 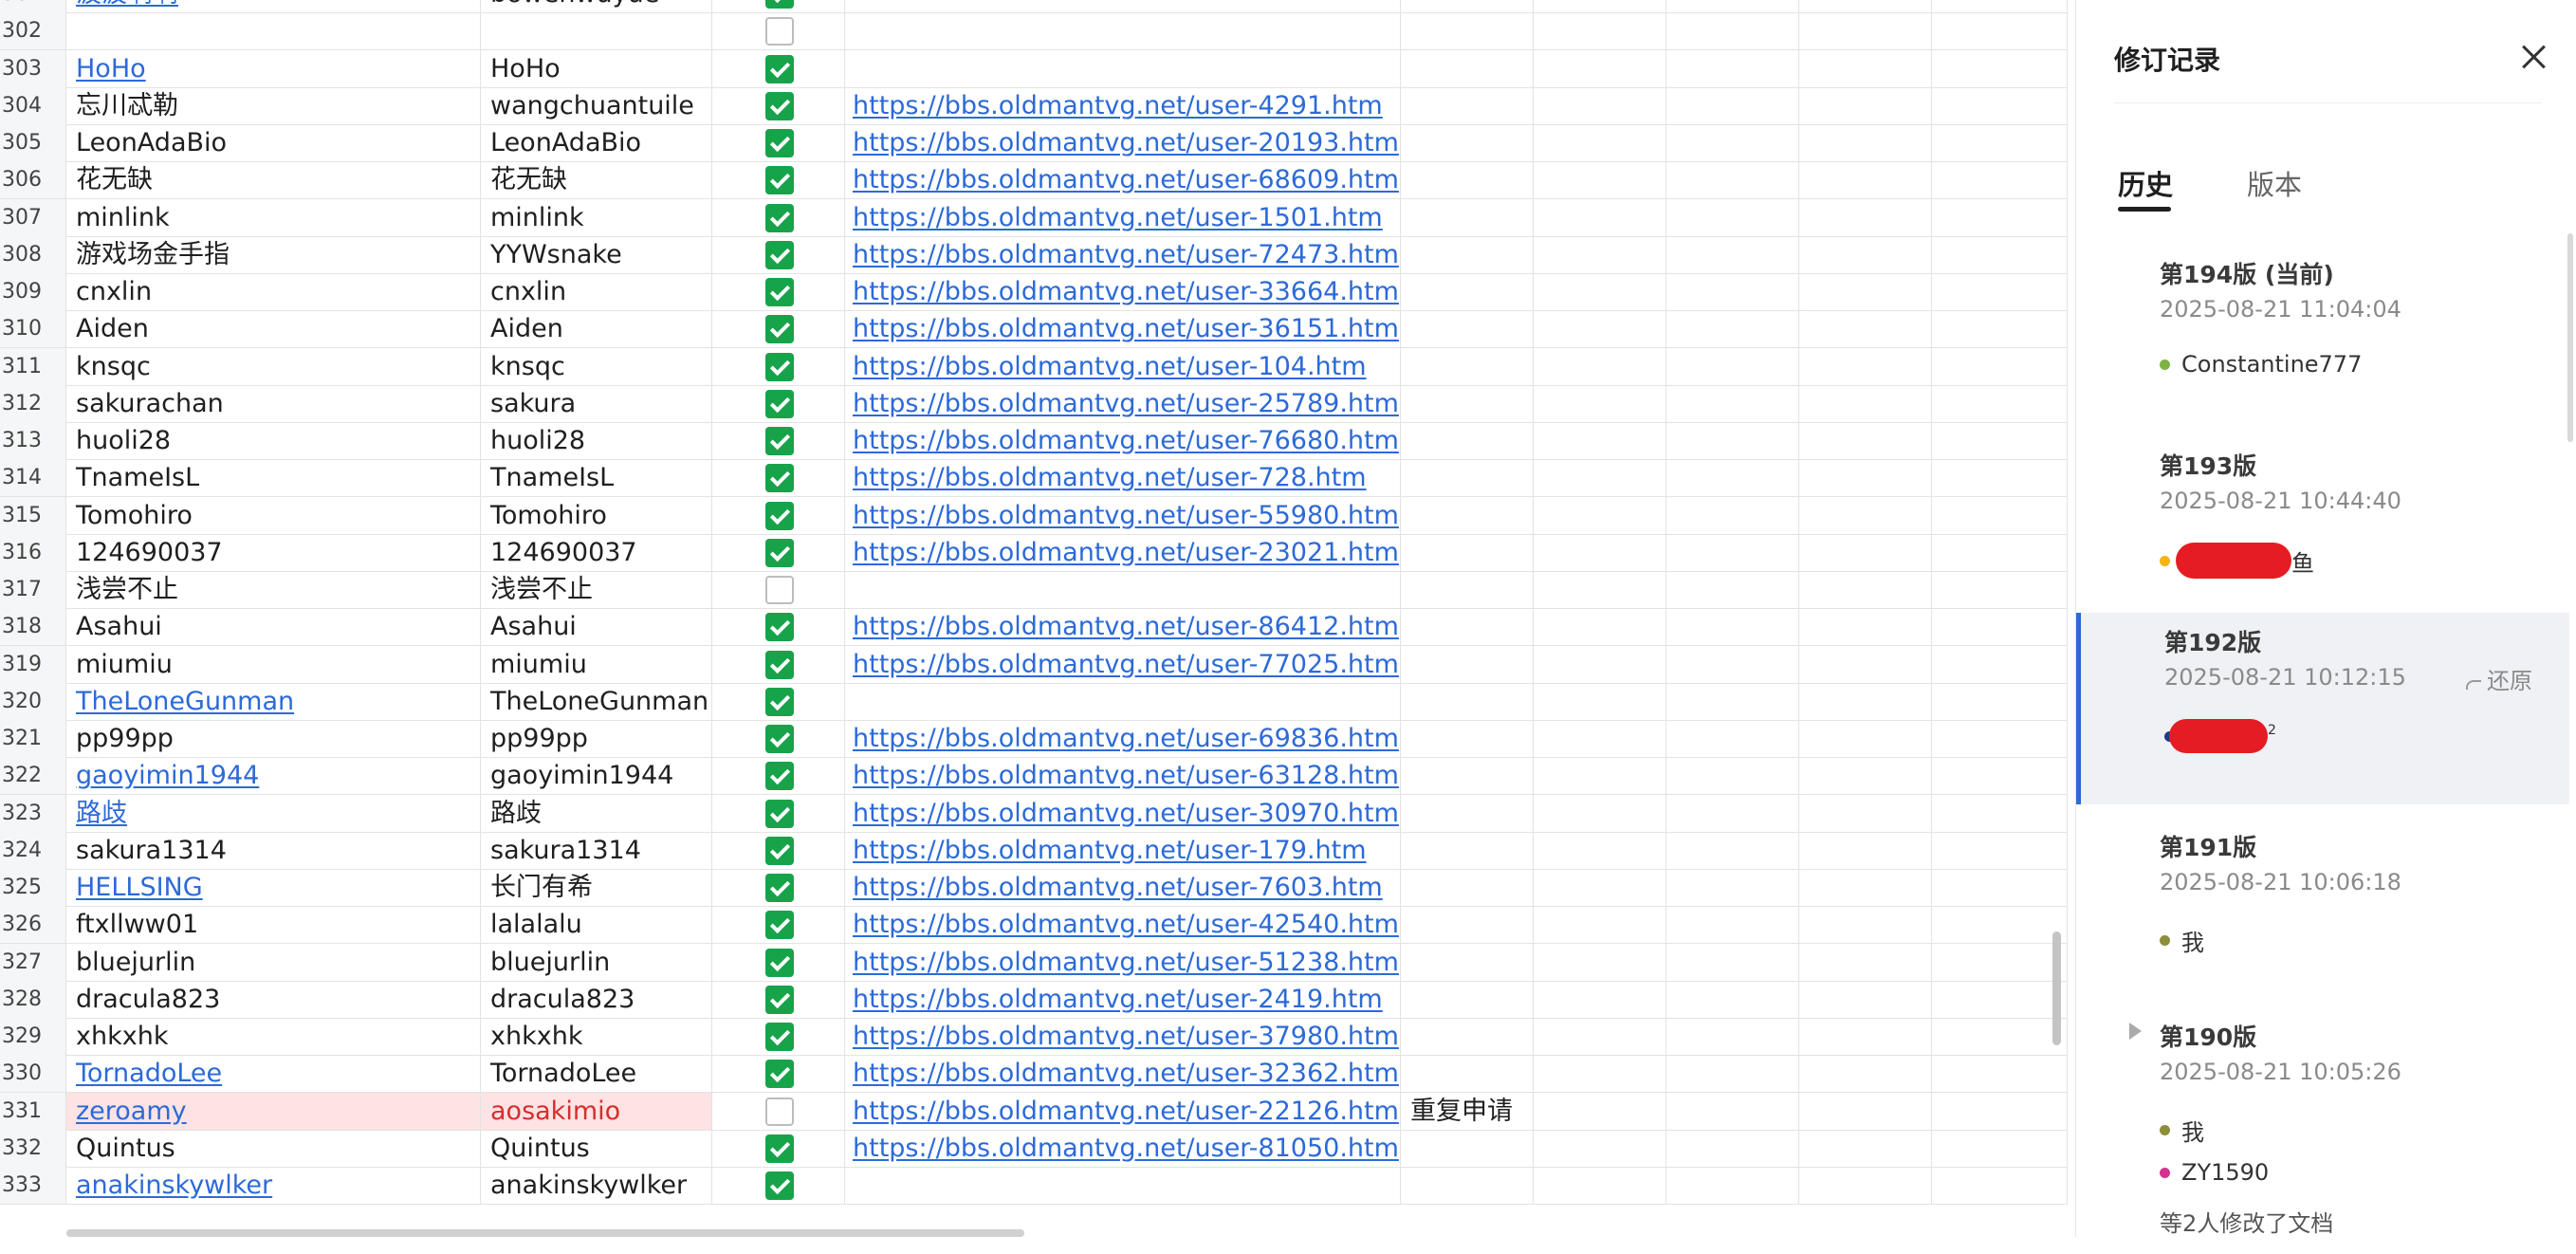 I want to click on cell-username: dracula823, so click(x=596, y=999).